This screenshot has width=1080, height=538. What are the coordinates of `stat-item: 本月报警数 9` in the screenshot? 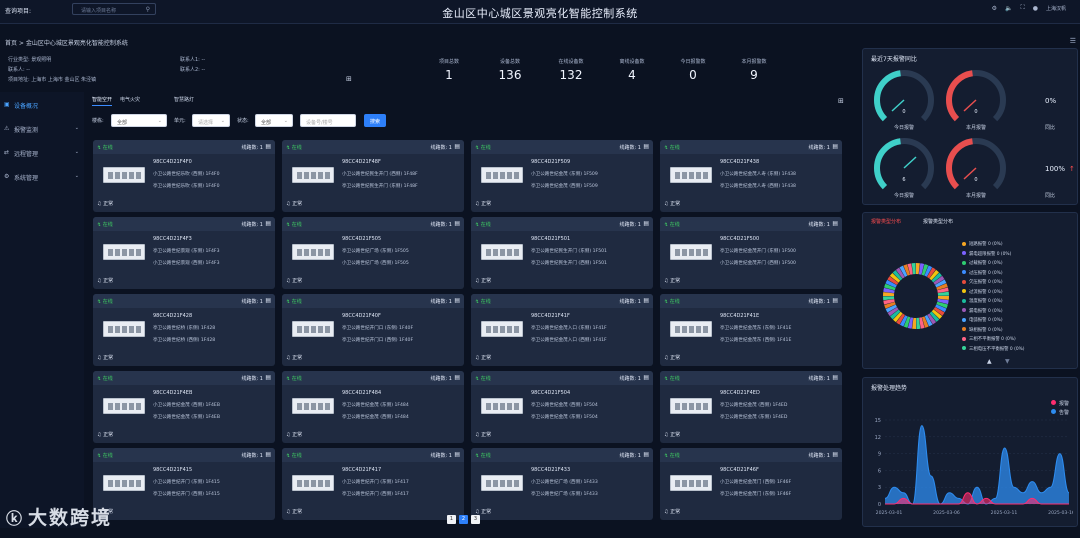 It's located at (754, 70).